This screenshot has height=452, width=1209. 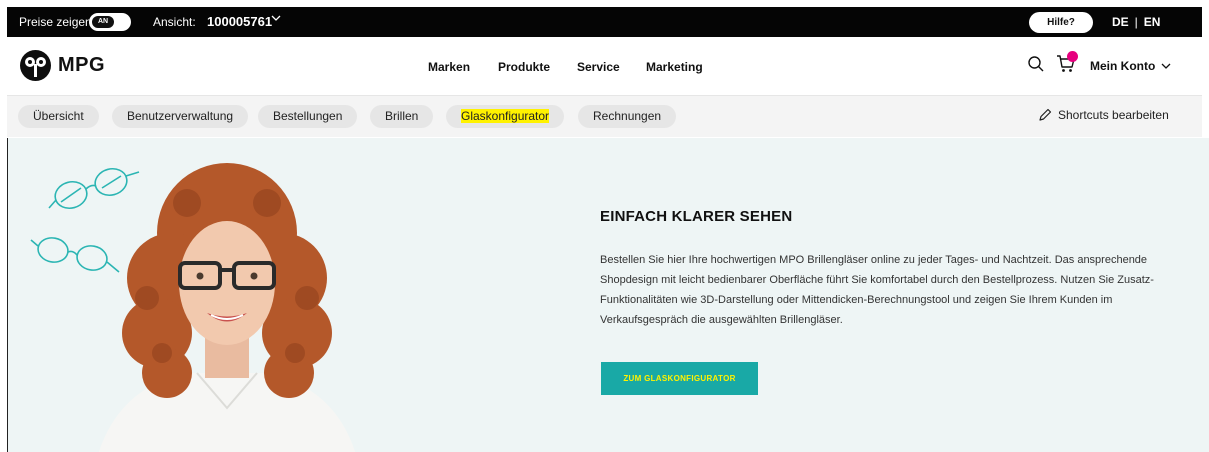 What do you see at coordinates (1113, 115) in the screenshot?
I see `edit-shortcuts-label: Shortcuts bearbeiten` at bounding box center [1113, 115].